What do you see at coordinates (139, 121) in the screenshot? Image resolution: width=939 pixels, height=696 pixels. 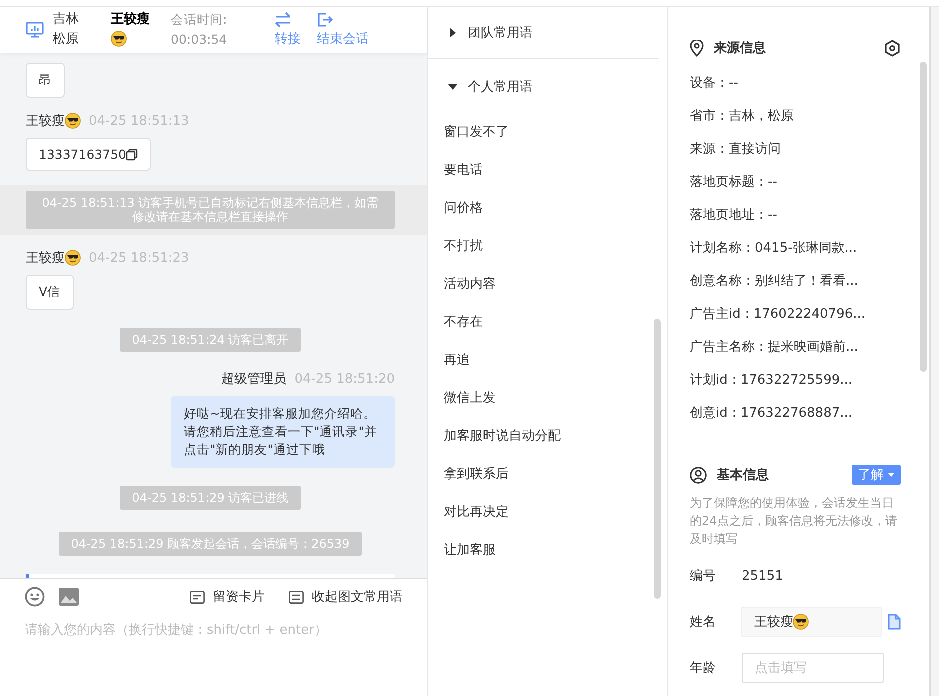 I see `message-time: 04-25 18:51:13` at bounding box center [139, 121].